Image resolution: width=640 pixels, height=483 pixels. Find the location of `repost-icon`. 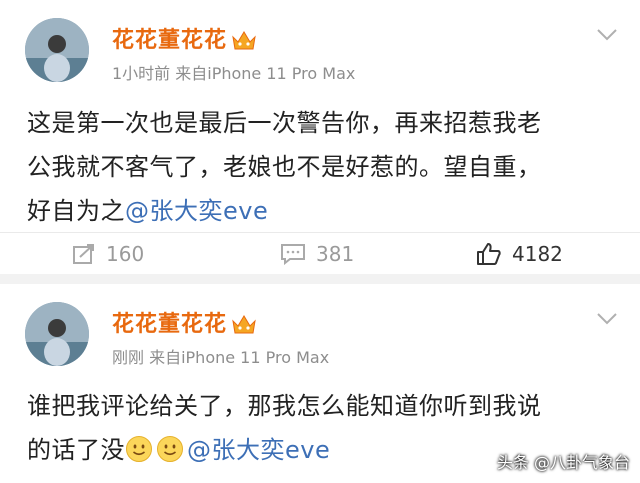

repost-icon is located at coordinates (83, 254).